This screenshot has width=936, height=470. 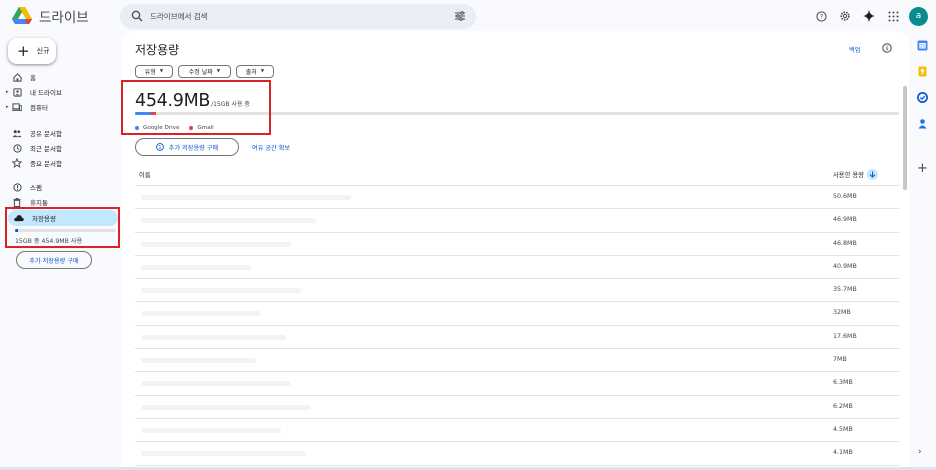 What do you see at coordinates (517, 384) in the screenshot?
I see `table-row: 6.3MB` at bounding box center [517, 384].